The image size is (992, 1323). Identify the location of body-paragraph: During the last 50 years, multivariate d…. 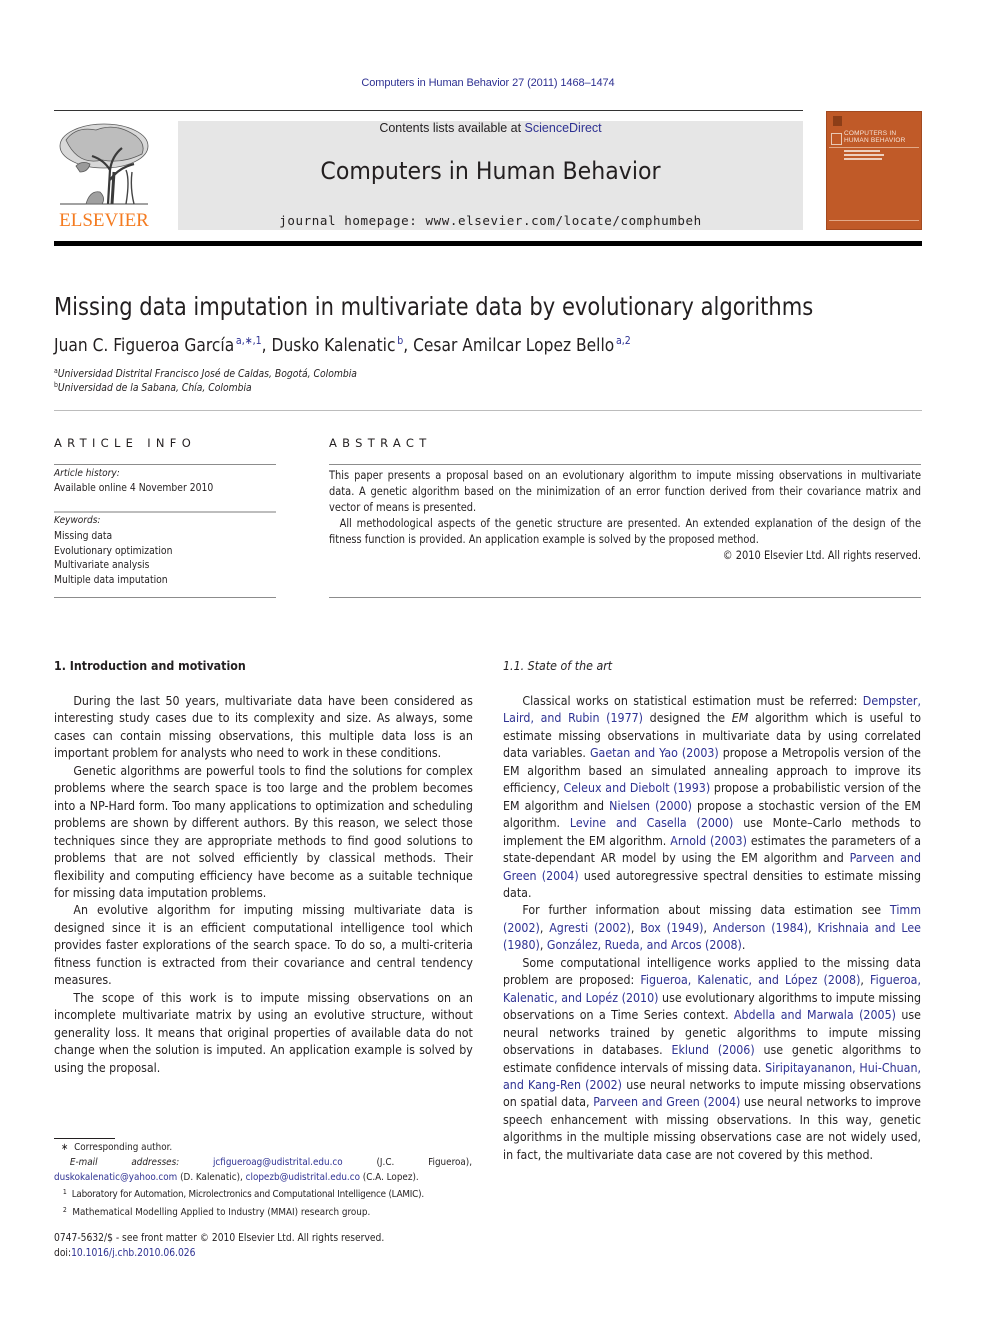
(263, 727).